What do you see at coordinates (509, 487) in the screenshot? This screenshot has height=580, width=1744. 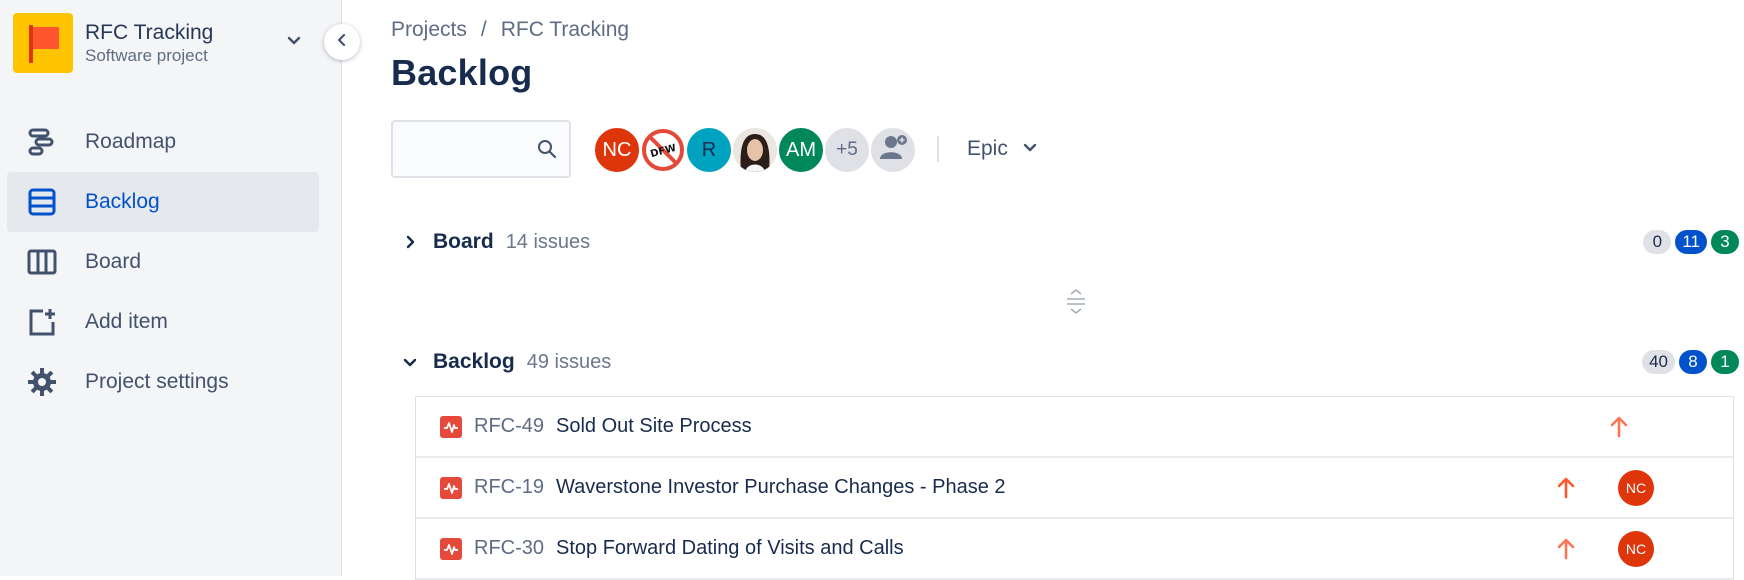 I see `issue-key: RFC-19` at bounding box center [509, 487].